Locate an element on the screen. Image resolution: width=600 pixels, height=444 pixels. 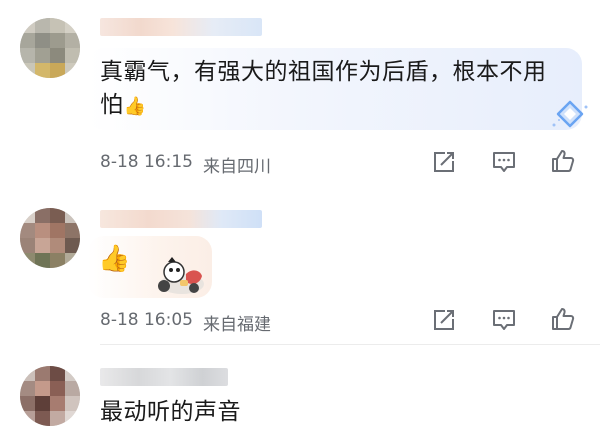
sticker-icon is located at coordinates (181, 275).